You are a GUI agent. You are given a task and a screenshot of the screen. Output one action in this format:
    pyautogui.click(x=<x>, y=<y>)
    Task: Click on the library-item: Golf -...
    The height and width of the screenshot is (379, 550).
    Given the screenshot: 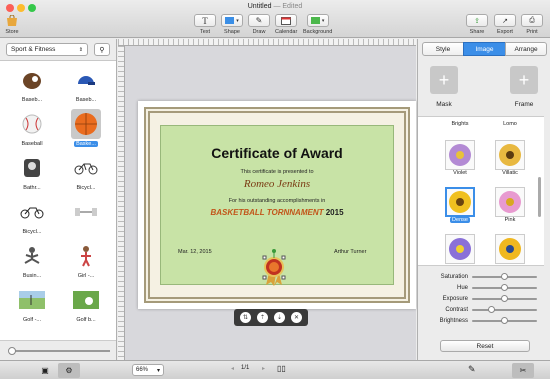 What is the action you would take?
    pyautogui.click(x=32, y=309)
    